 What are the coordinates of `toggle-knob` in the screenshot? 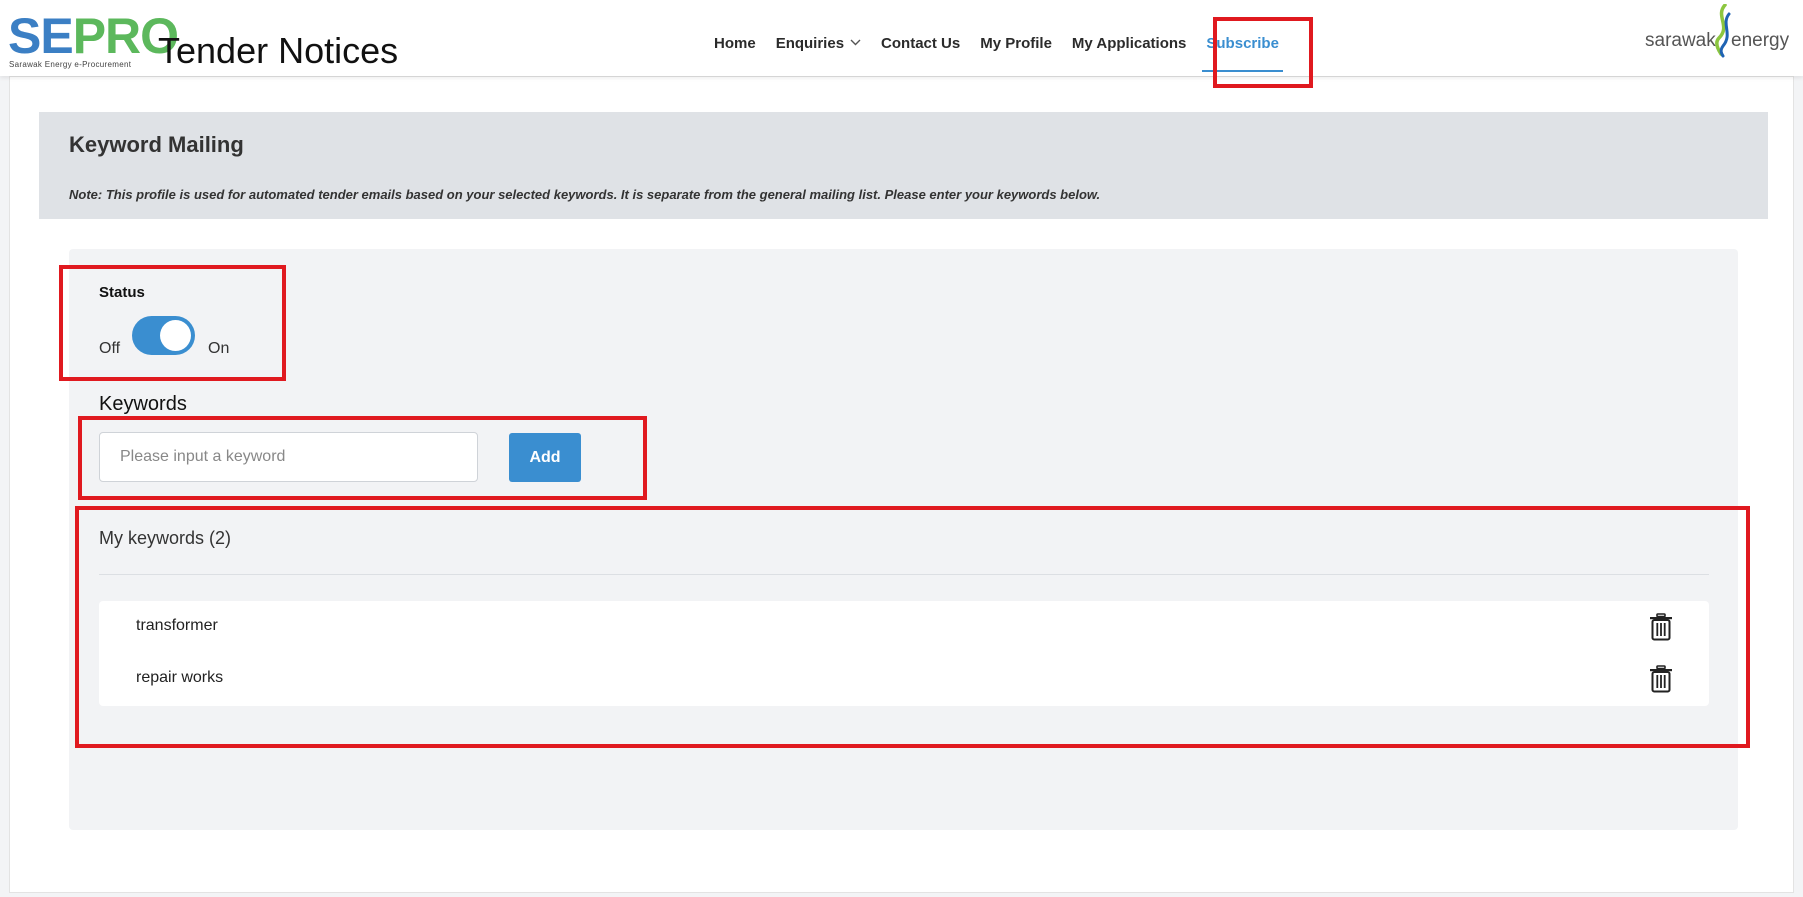 It's located at (175, 335).